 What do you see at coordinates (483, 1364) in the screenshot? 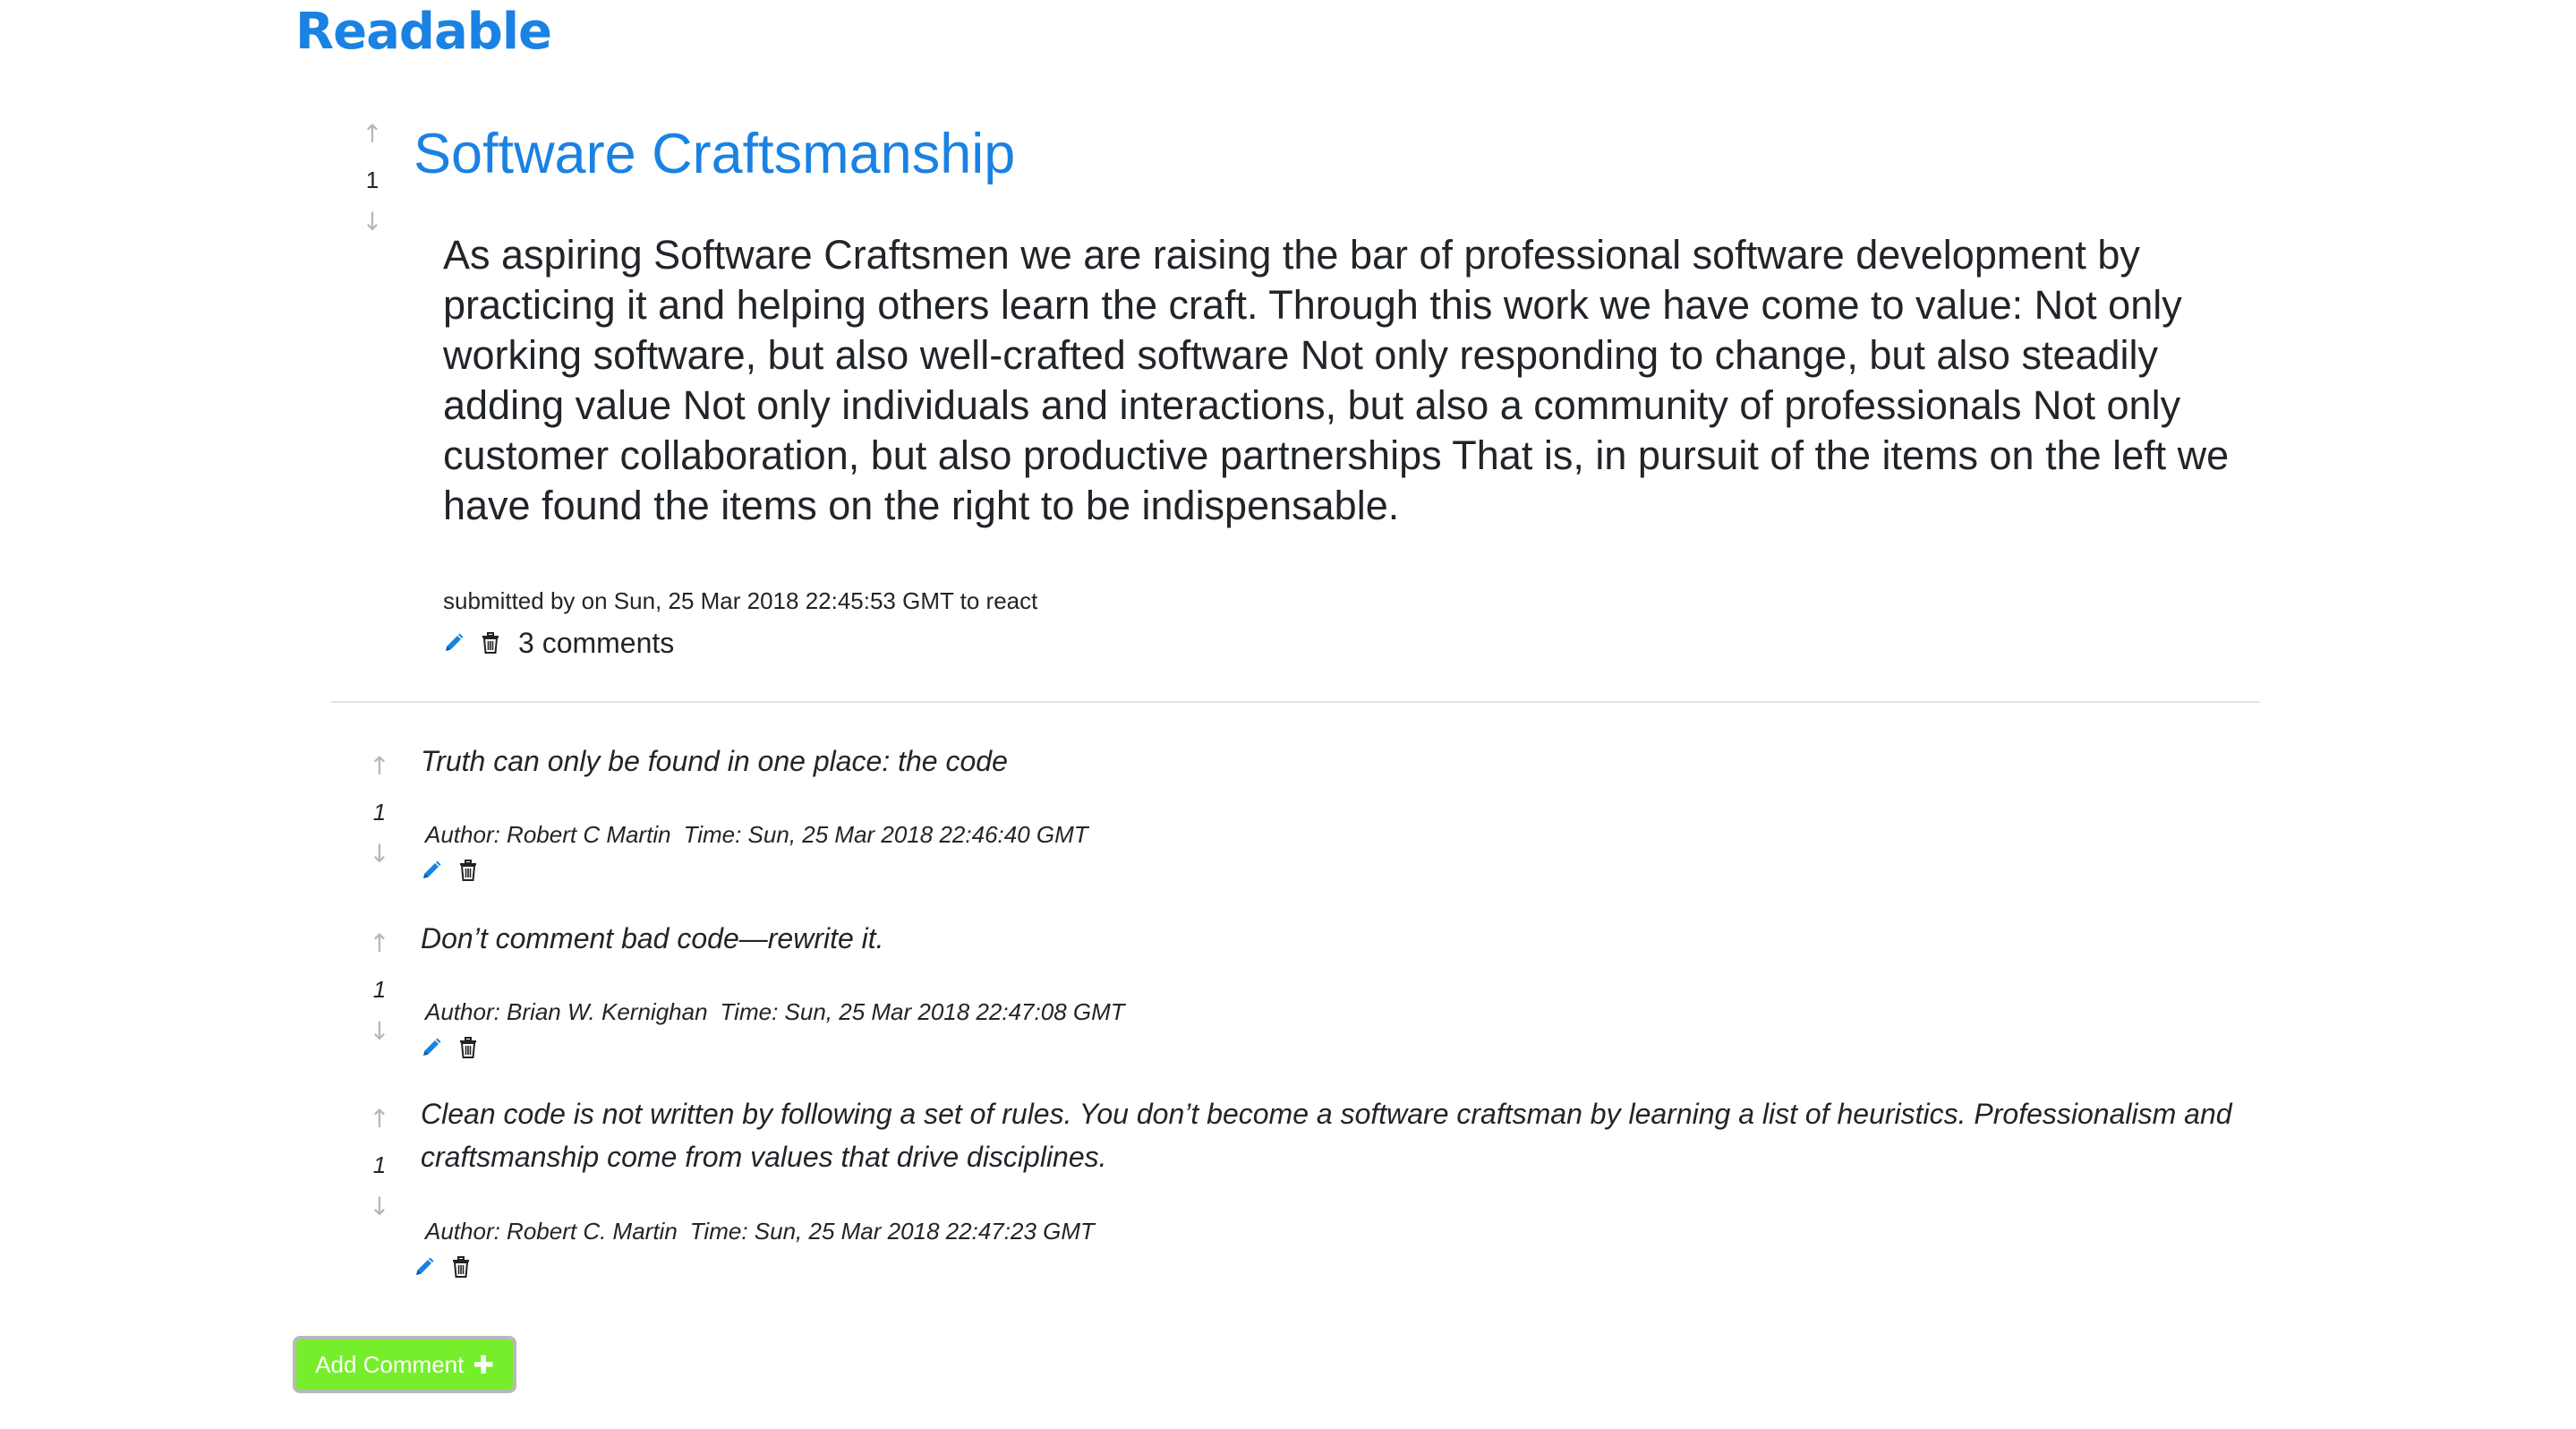
I see `plus-icon: ✚` at bounding box center [483, 1364].